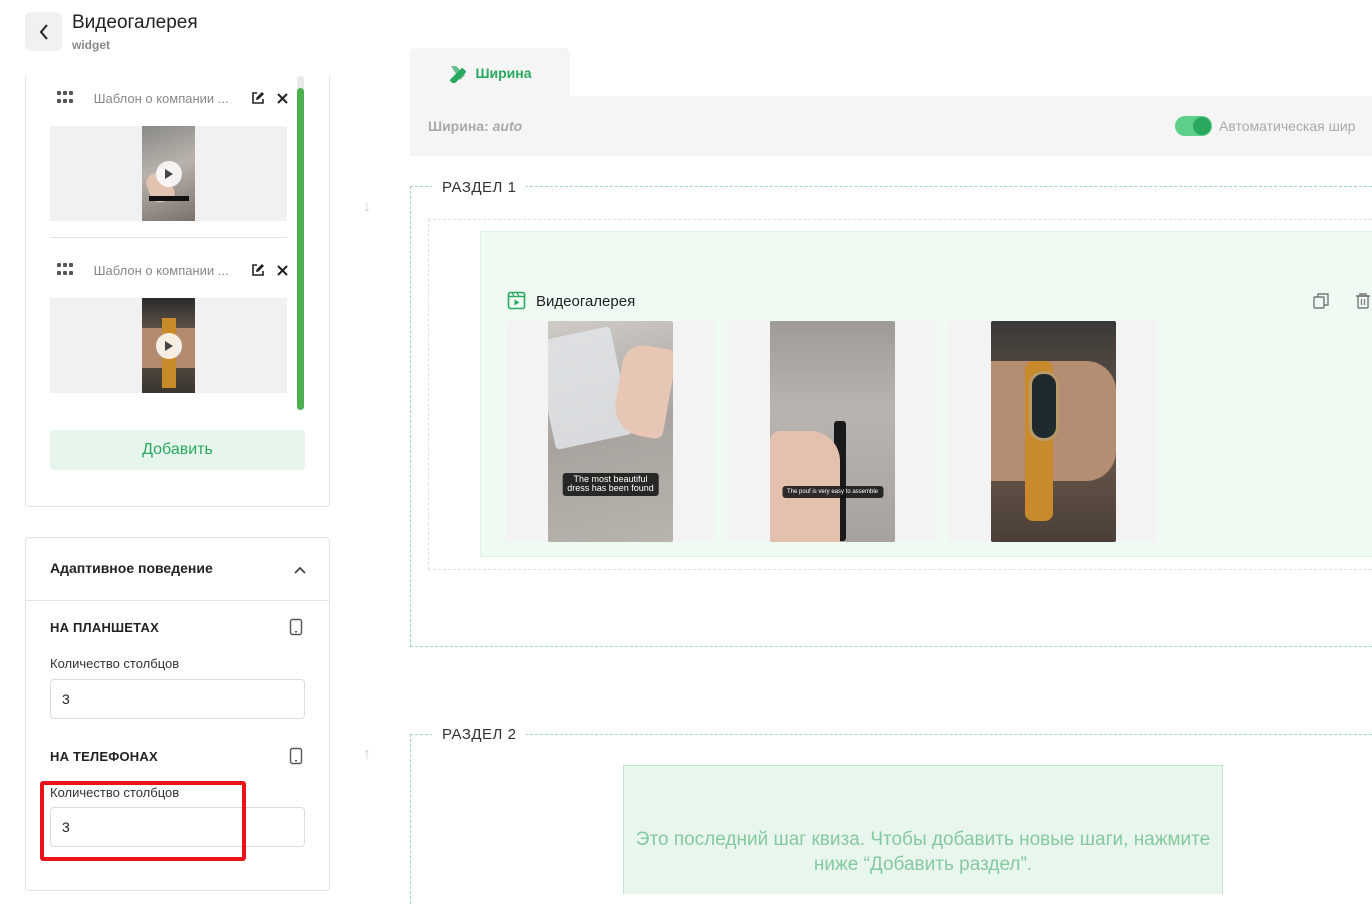 Image resolution: width=1372 pixels, height=904 pixels. I want to click on adaptive-title: Адаптивное поведение, so click(131, 568).